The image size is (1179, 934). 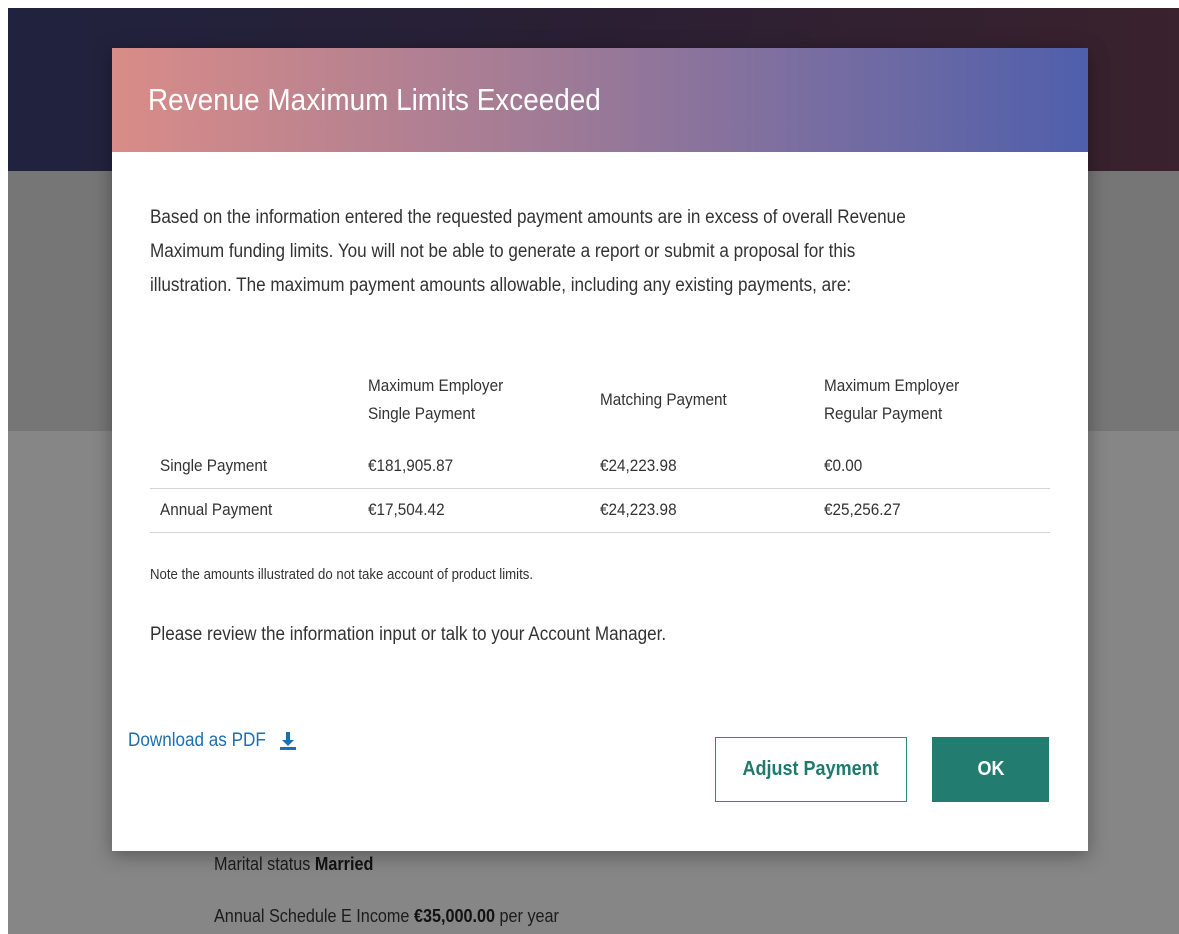 I want to click on download-pdf-label: Download as PDF, so click(x=197, y=740).